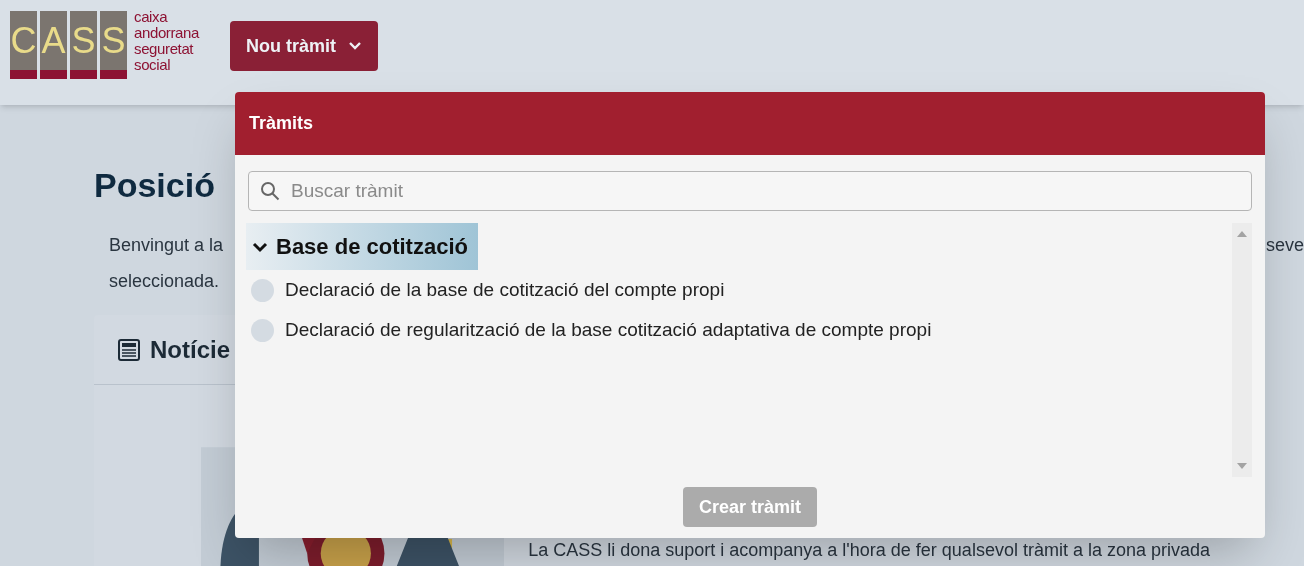 This screenshot has height=566, width=1304. What do you see at coordinates (1242, 466) in the screenshot?
I see `scroll-down-icon` at bounding box center [1242, 466].